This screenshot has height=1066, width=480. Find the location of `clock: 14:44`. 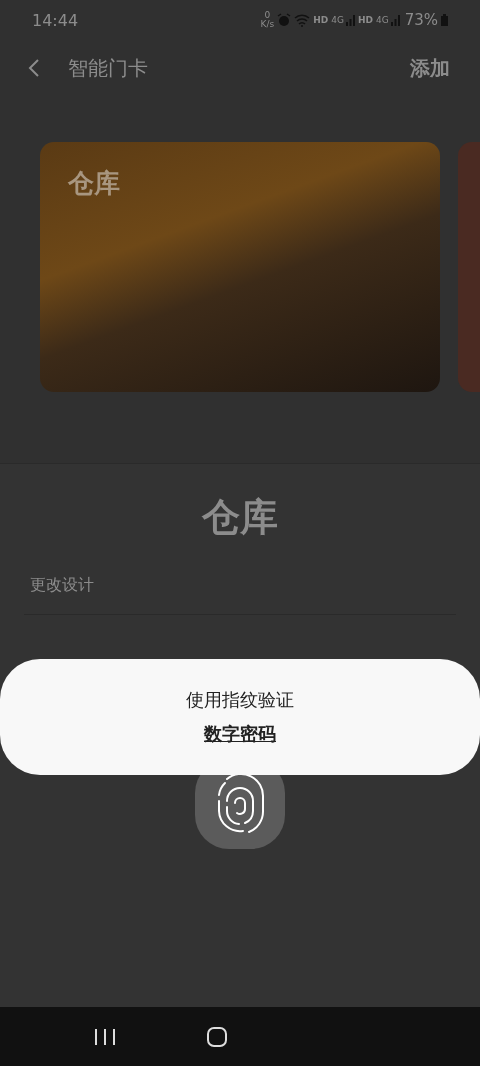

clock: 14:44 is located at coordinates (55, 20).